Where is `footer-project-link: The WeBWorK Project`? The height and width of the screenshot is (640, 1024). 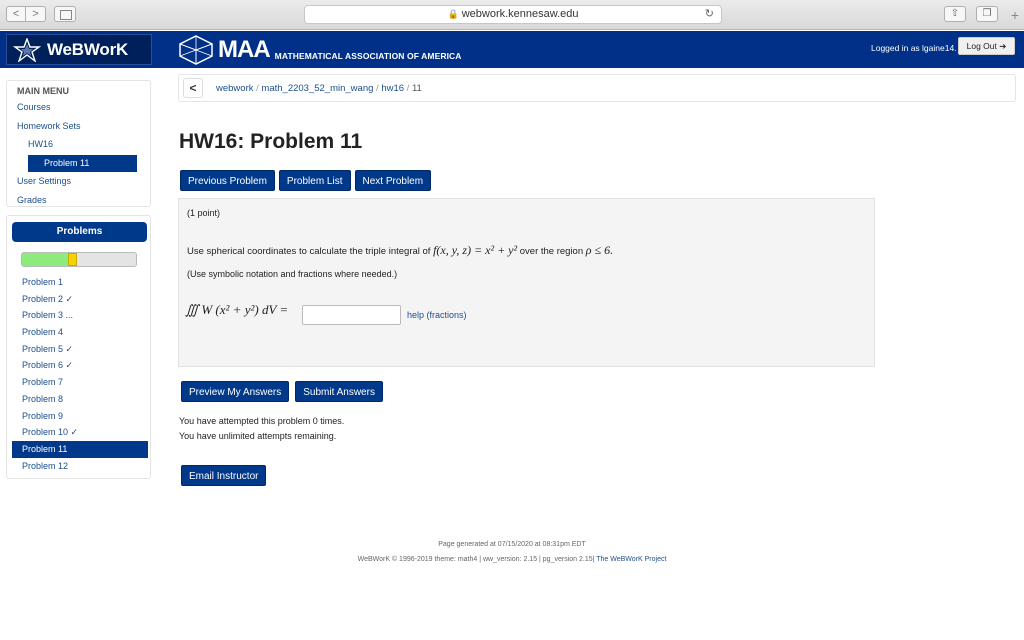 footer-project-link: The WeBWorK Project is located at coordinates (631, 559).